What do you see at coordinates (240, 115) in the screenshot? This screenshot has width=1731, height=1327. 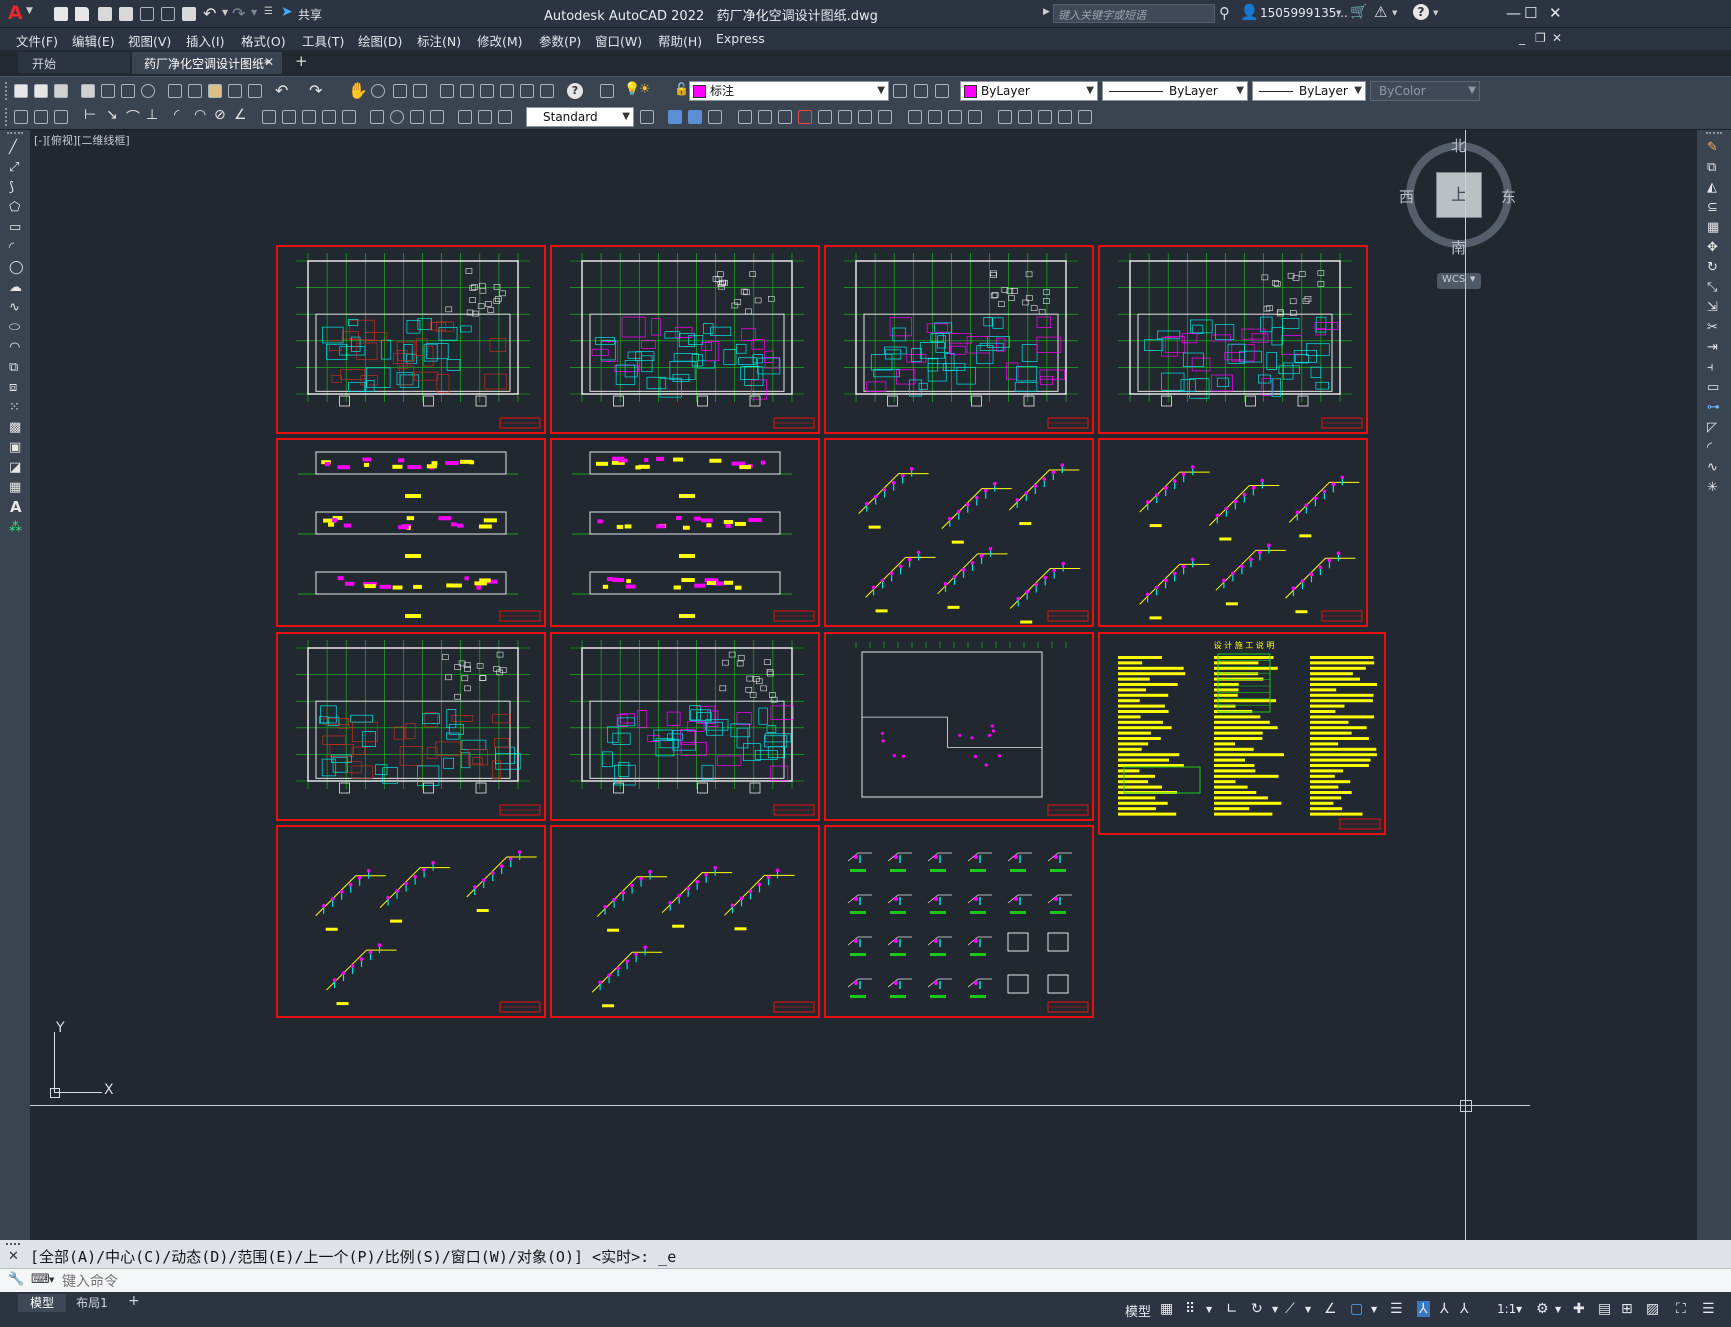 I see `angular-dim-icon: ∠` at bounding box center [240, 115].